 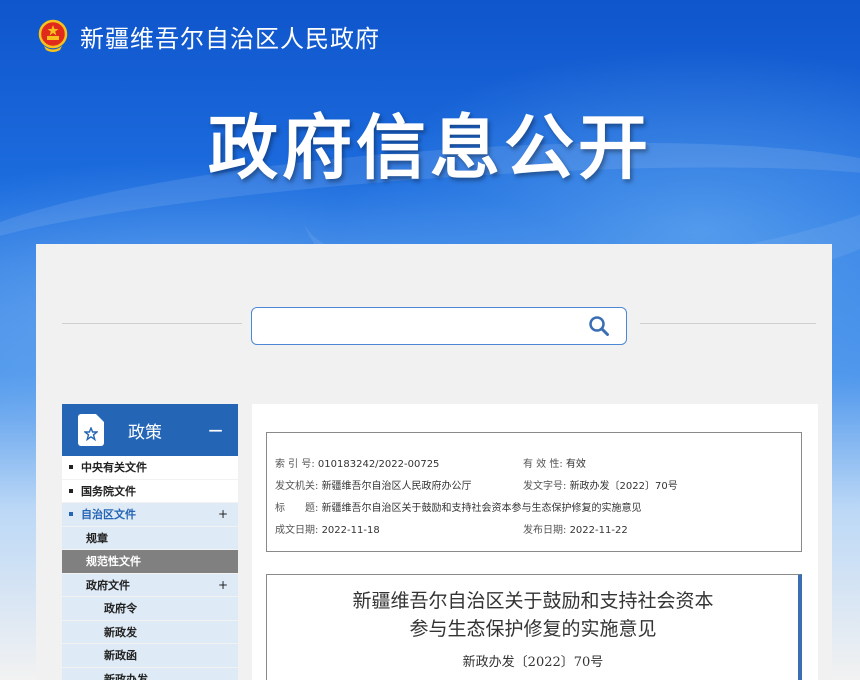 What do you see at coordinates (97, 538) in the screenshot?
I see `sidebar-item-label: 规章` at bounding box center [97, 538].